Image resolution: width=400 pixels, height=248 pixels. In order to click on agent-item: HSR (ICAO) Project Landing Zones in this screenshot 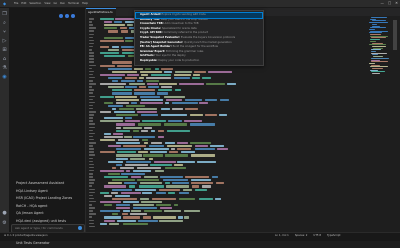, I will do `click(47, 199)`.